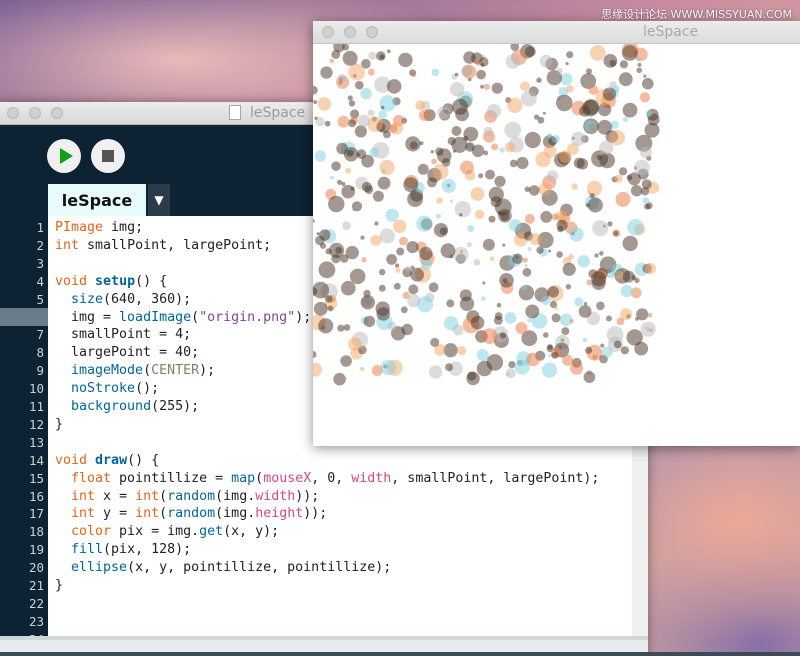 This screenshot has height=656, width=800. I want to click on line-number: 1, so click(40, 227).